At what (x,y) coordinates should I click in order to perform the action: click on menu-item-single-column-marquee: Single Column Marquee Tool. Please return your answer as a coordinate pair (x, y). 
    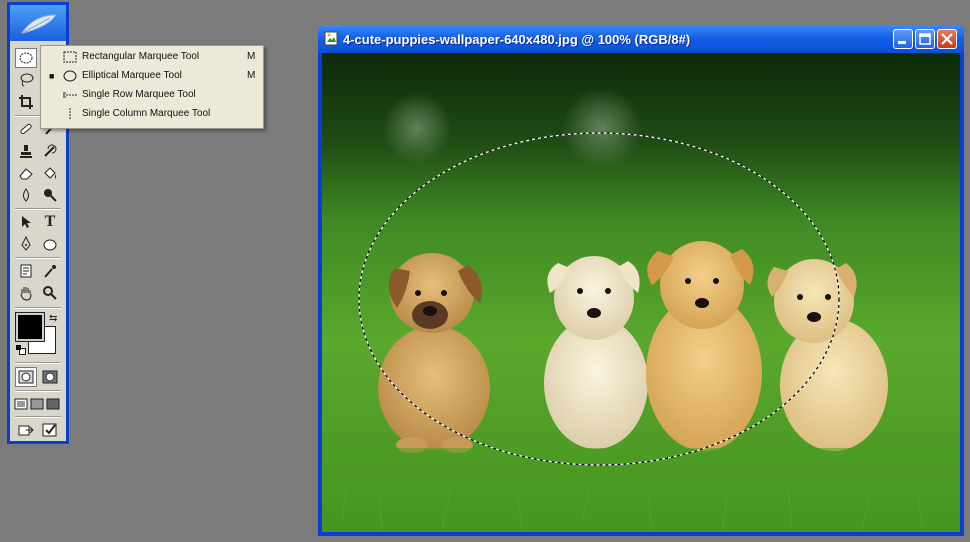
    Looking at the image, I should click on (152, 114).